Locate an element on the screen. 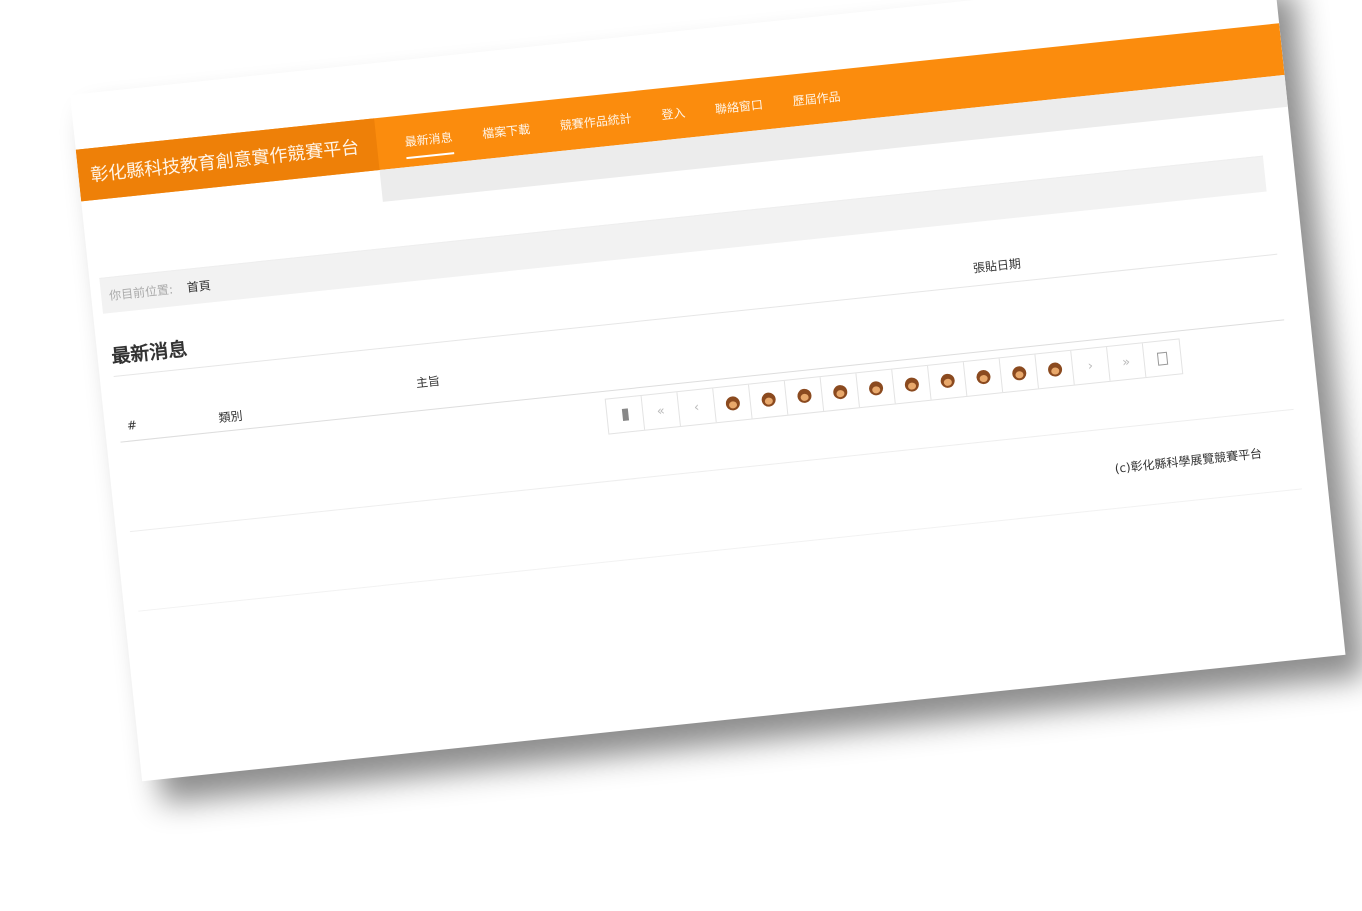 Image resolution: width=1362 pixels, height=911 pixels. pager-last-button is located at coordinates (1162, 358).